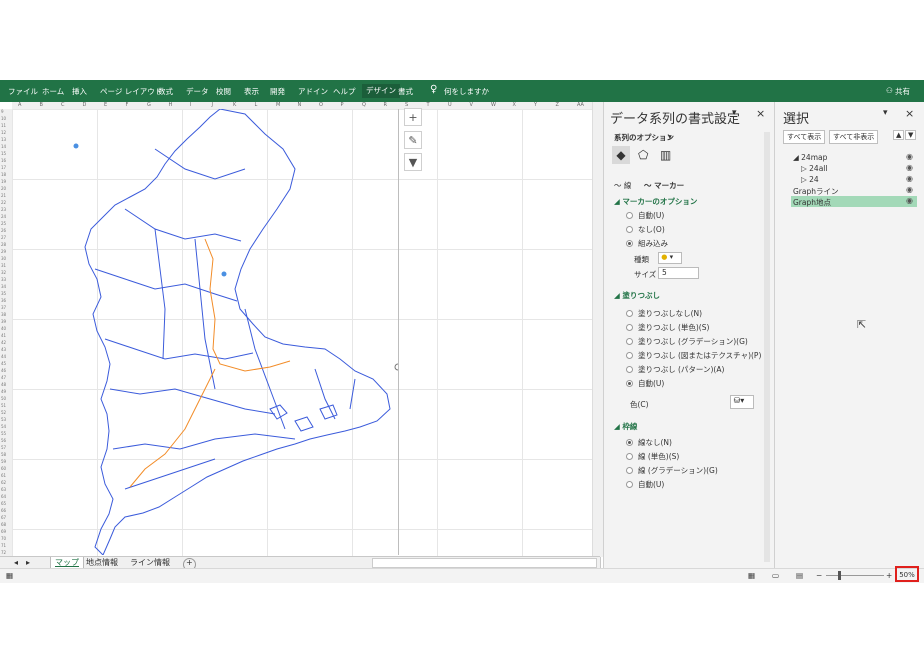 The image size is (924, 660). Describe the element at coordinates (165, 91) in the screenshot. I see `ribbon-tab: 数式` at that location.